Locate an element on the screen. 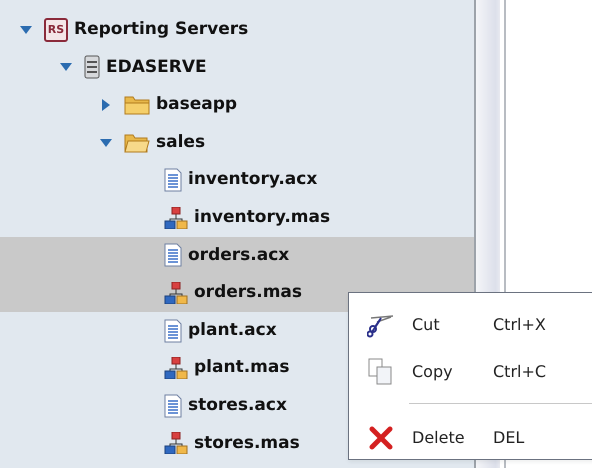 This screenshot has width=592, height=468. tree-label: EDASERVE is located at coordinates (156, 67).